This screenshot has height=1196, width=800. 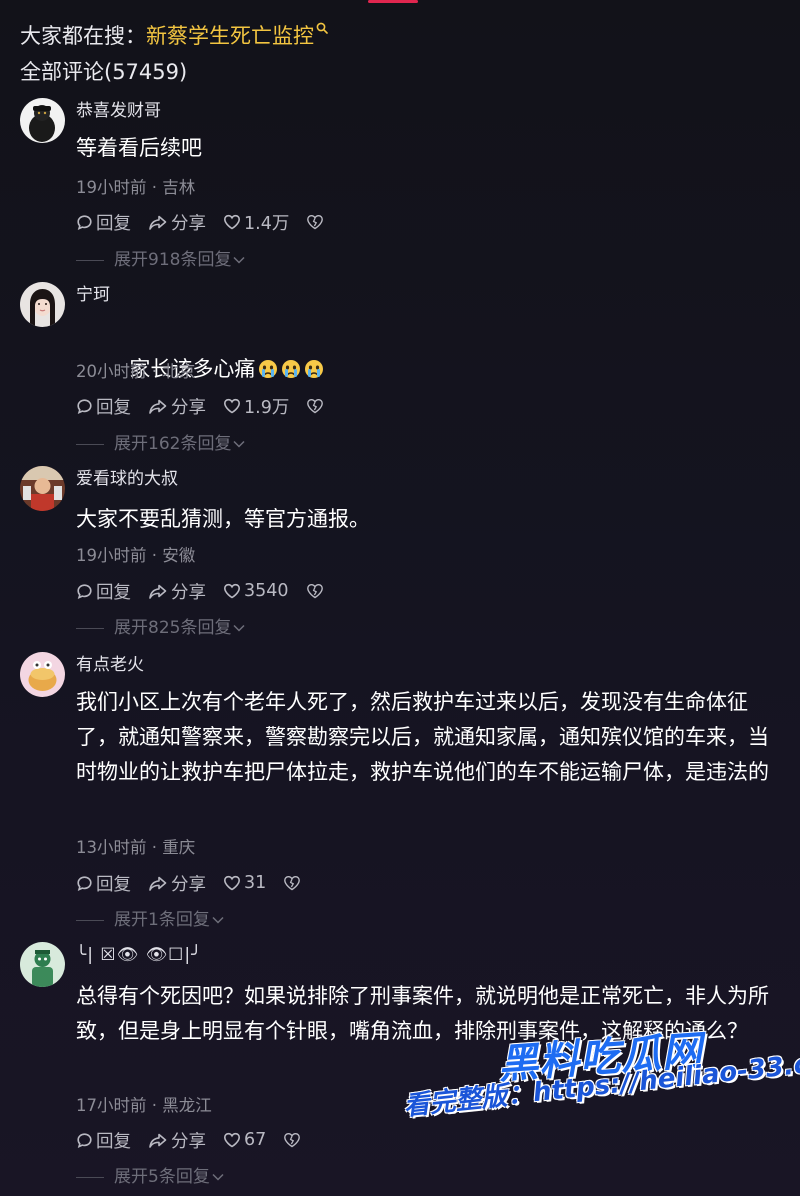 I want to click on expand-replies-button: 展开1条回复, so click(x=150, y=920).